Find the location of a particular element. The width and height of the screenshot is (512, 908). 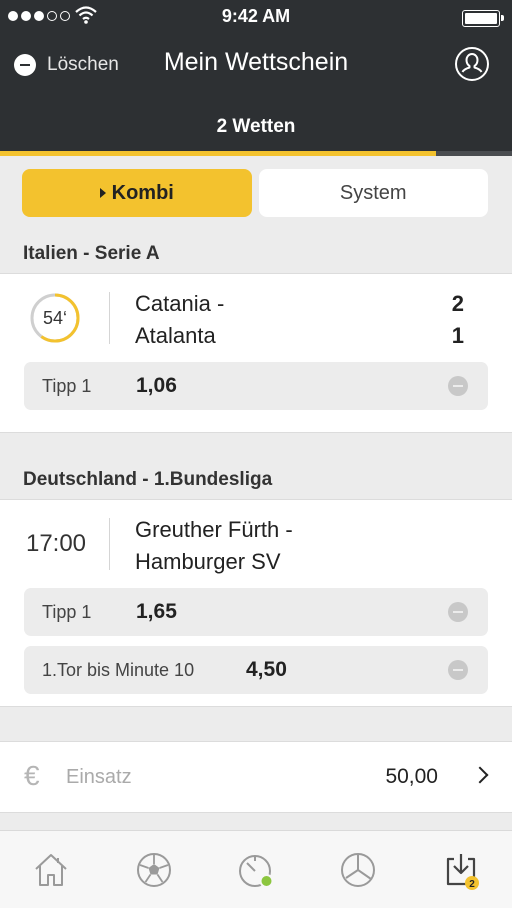

team-names: Catania - Atalanta is located at coordinates (179, 320).